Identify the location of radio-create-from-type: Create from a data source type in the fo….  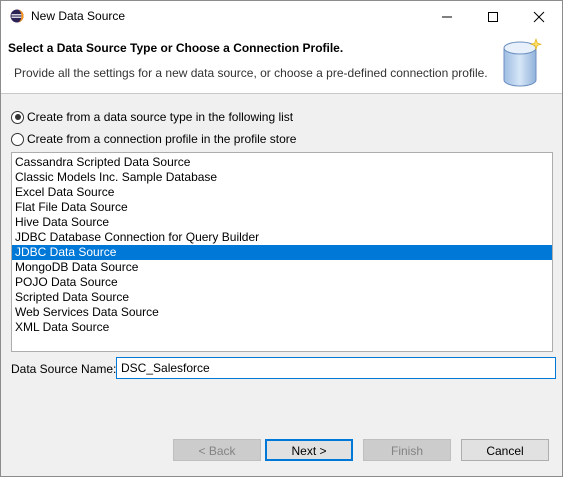
(152, 117).